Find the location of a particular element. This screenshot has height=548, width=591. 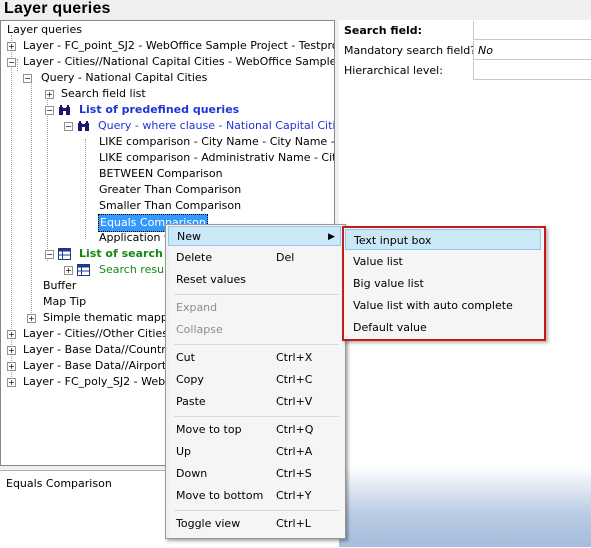

property-row: Mandatory search field? No is located at coordinates (465, 50).